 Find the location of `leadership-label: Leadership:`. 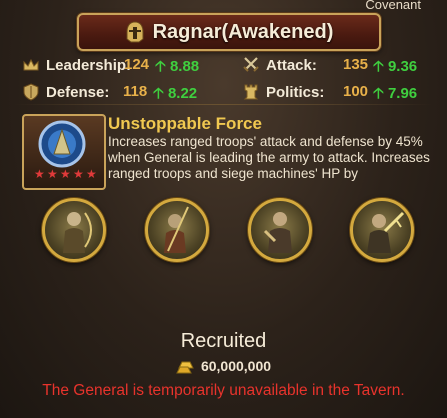

leadership-label: Leadership: is located at coordinates (89, 65).